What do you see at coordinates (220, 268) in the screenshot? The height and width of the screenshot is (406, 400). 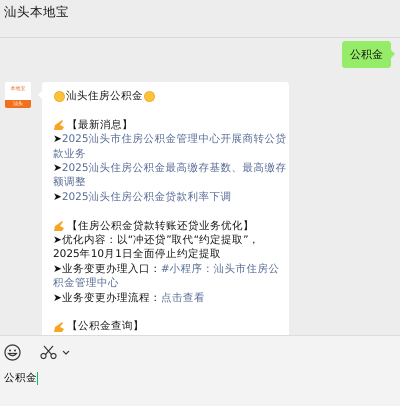 I see `link: #小程序：汕头市住房公` at bounding box center [220, 268].